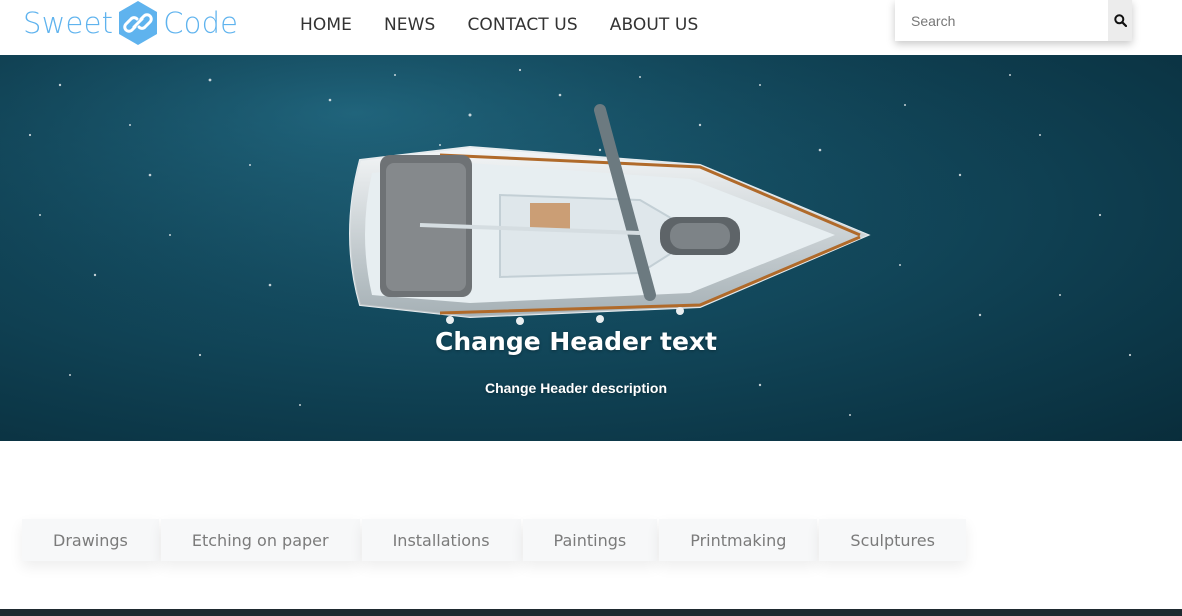 The image size is (1182, 616). I want to click on search-icon, so click(1120, 20).